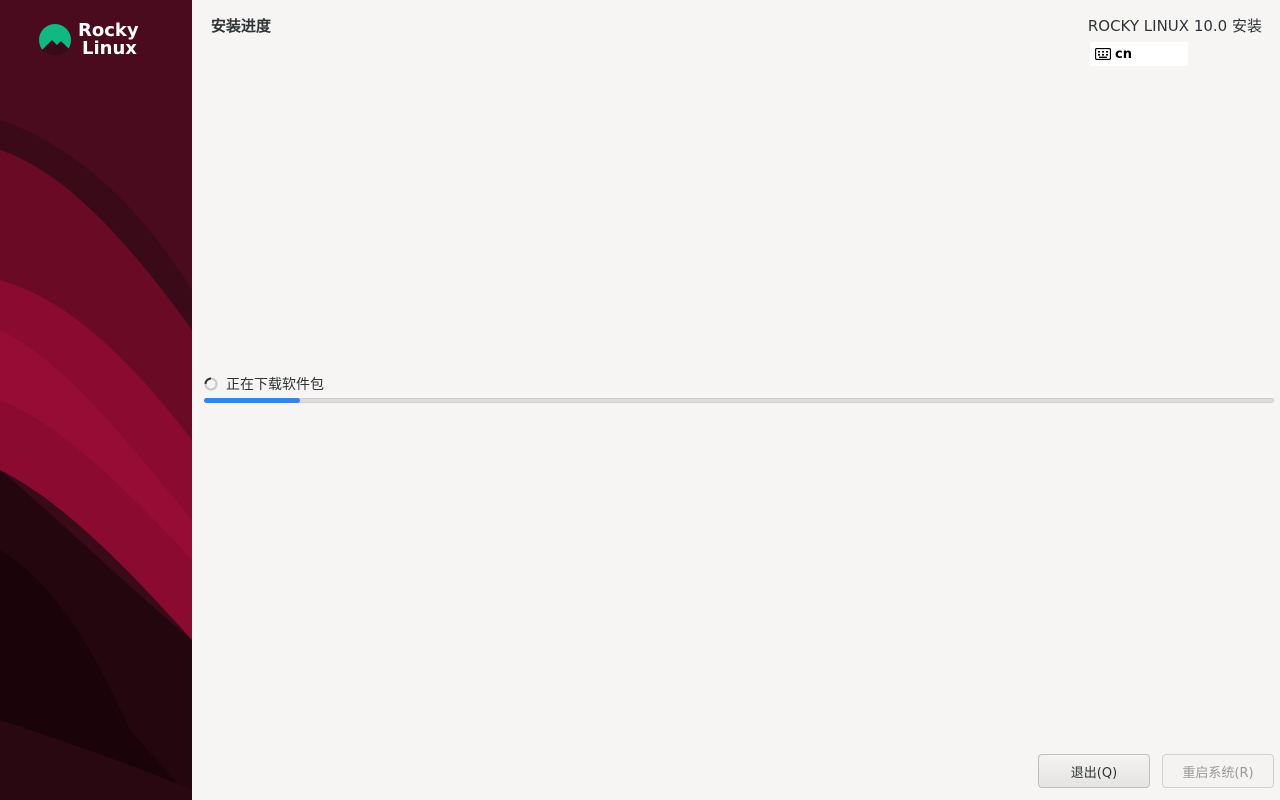 This screenshot has width=1280, height=800. Describe the element at coordinates (1139, 54) in the screenshot. I see `keyboard-layout-indicator: cn` at that location.